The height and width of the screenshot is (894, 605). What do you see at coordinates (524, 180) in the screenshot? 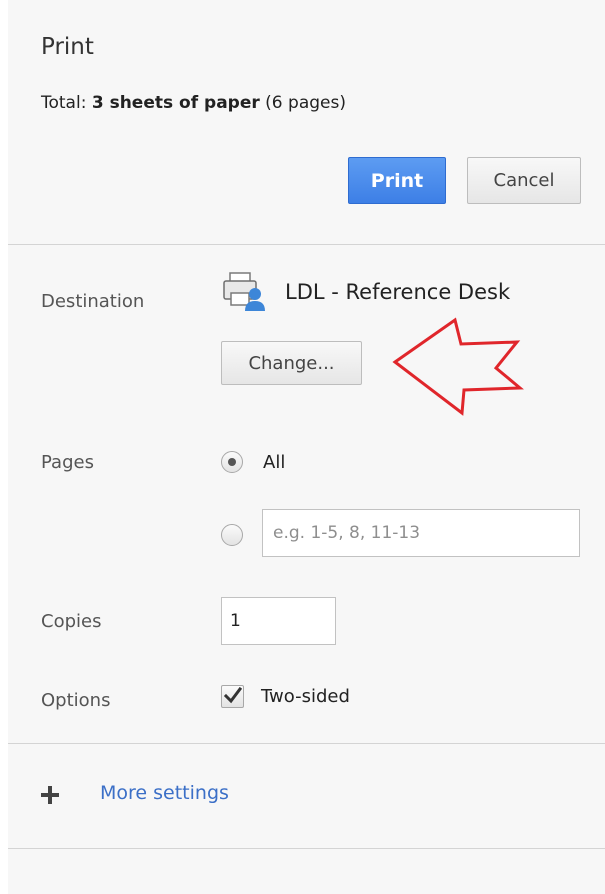
I see `cancel-button: Cancel` at bounding box center [524, 180].